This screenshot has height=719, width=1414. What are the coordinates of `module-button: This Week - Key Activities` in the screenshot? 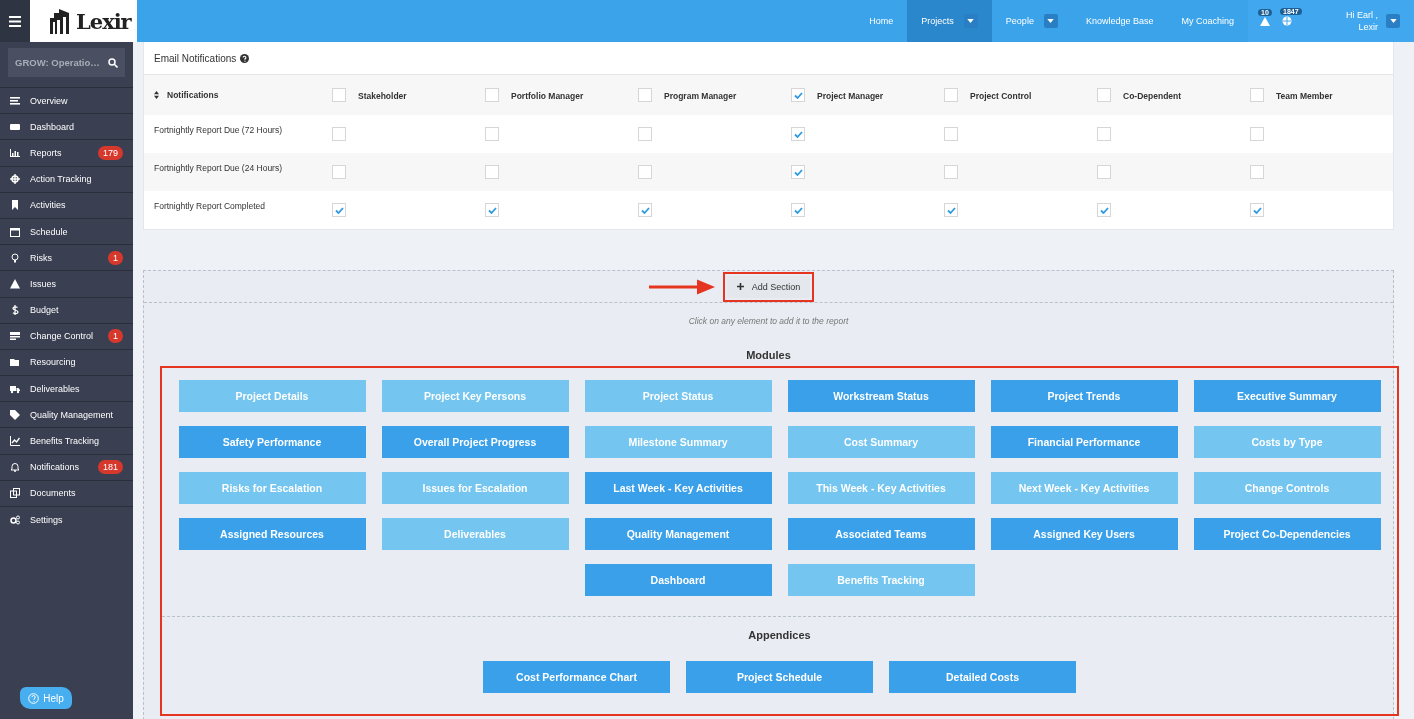 It's located at (881, 488).